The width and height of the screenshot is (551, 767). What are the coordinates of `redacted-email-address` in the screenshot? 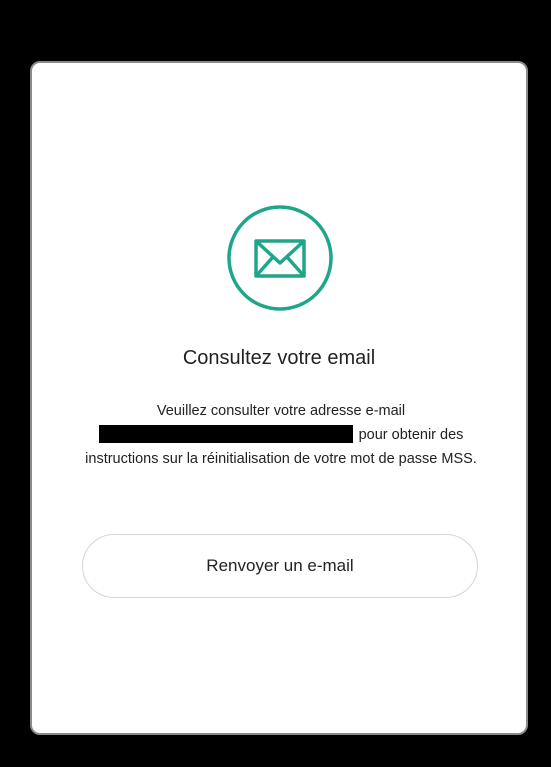 It's located at (225, 434).